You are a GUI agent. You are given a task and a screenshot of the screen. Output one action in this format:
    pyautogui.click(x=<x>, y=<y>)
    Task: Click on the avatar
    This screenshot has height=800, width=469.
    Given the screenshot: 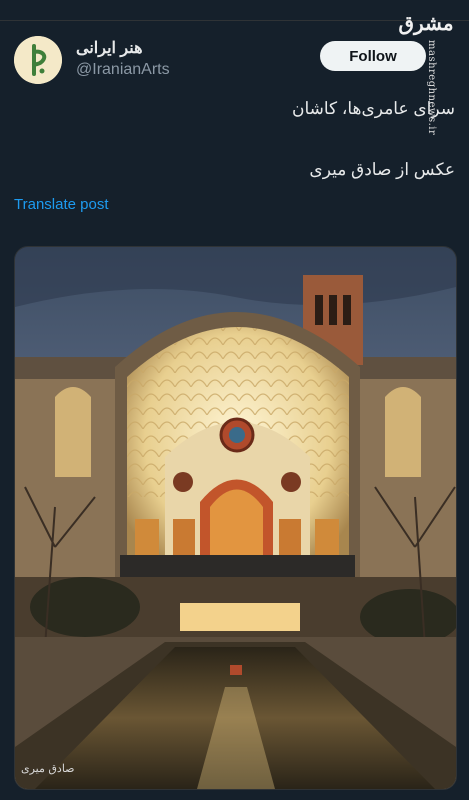 What is the action you would take?
    pyautogui.click(x=38, y=60)
    